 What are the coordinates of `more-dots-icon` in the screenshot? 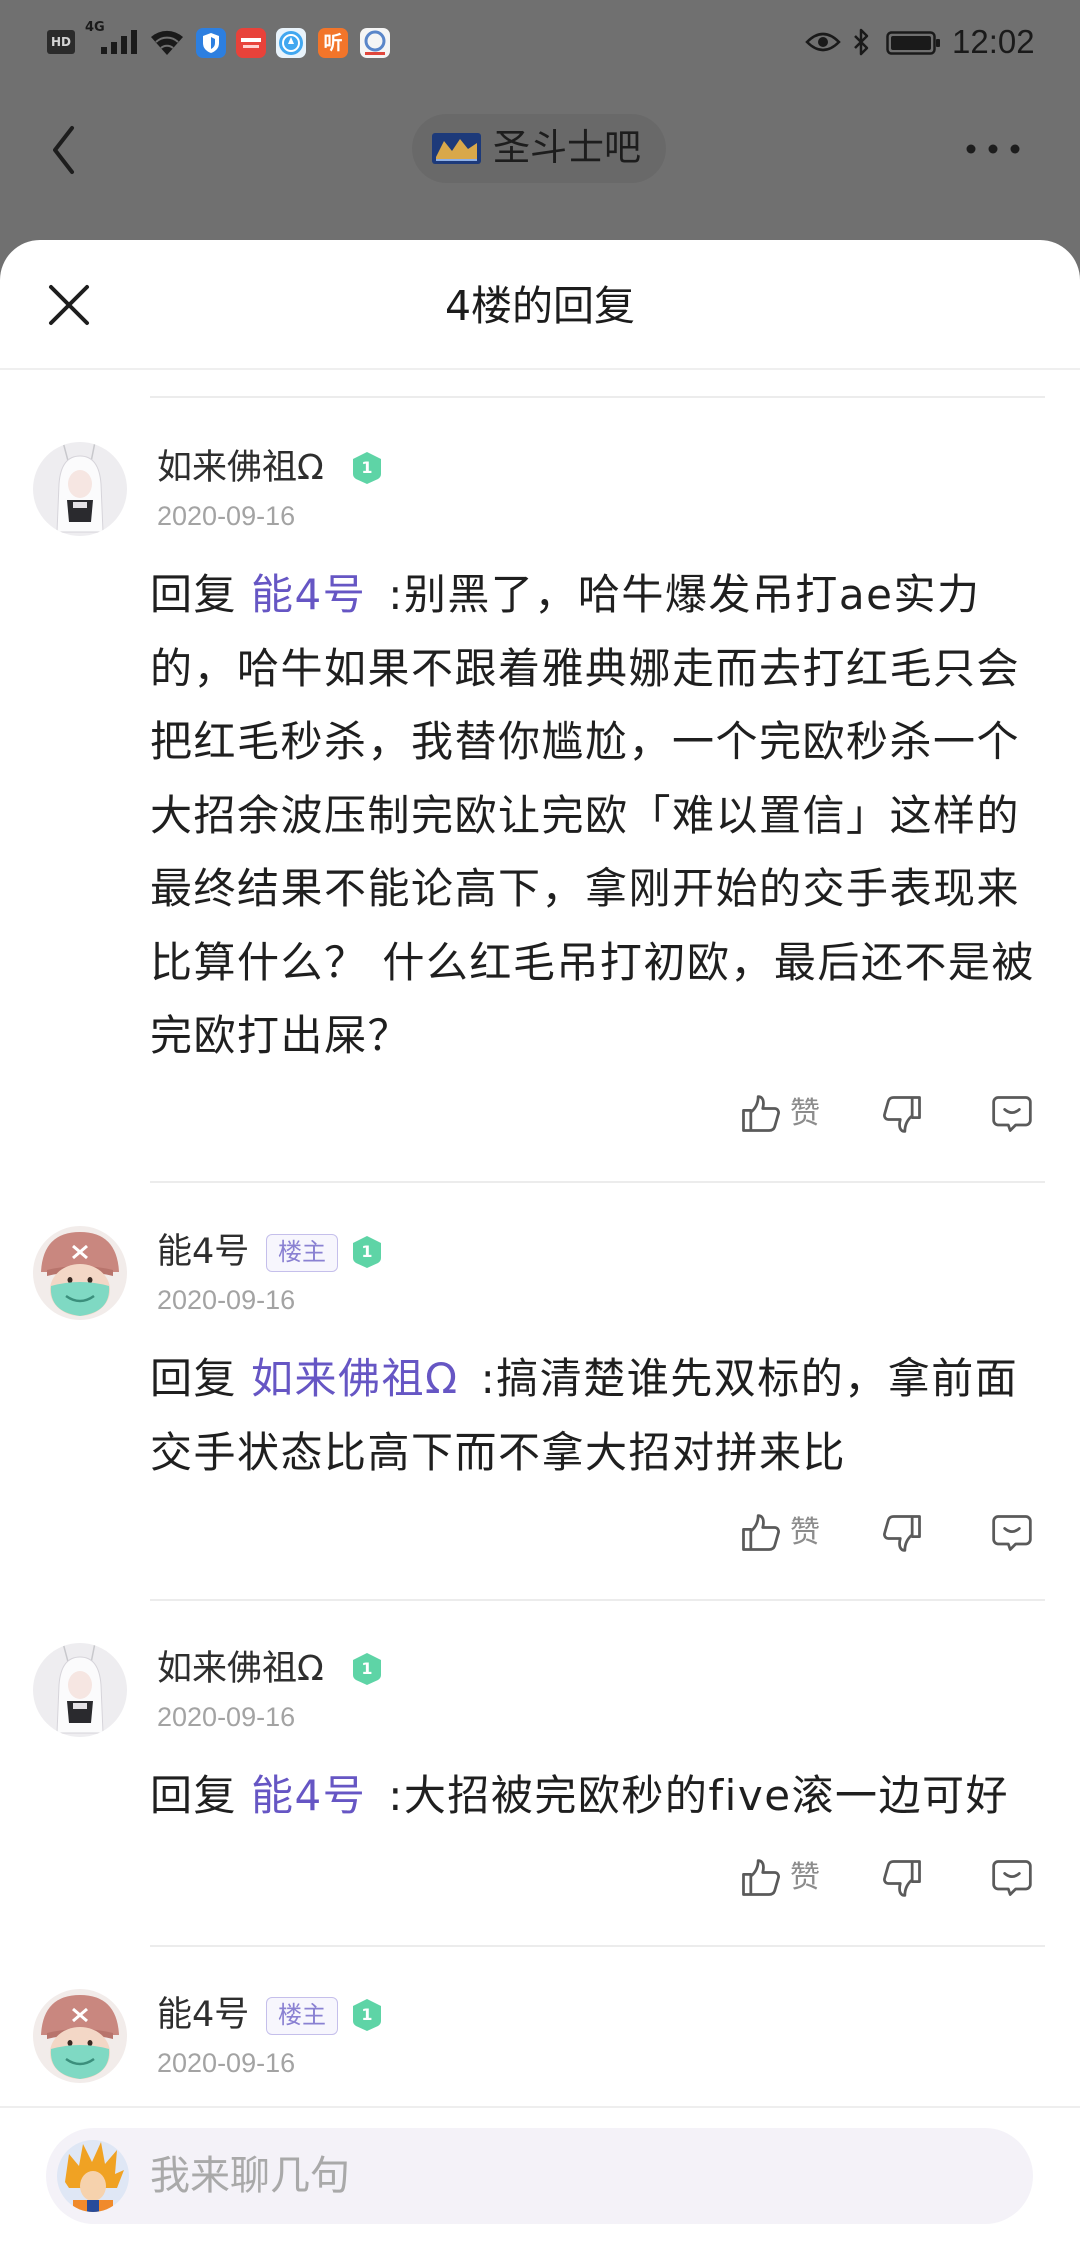 It's located at (993, 149).